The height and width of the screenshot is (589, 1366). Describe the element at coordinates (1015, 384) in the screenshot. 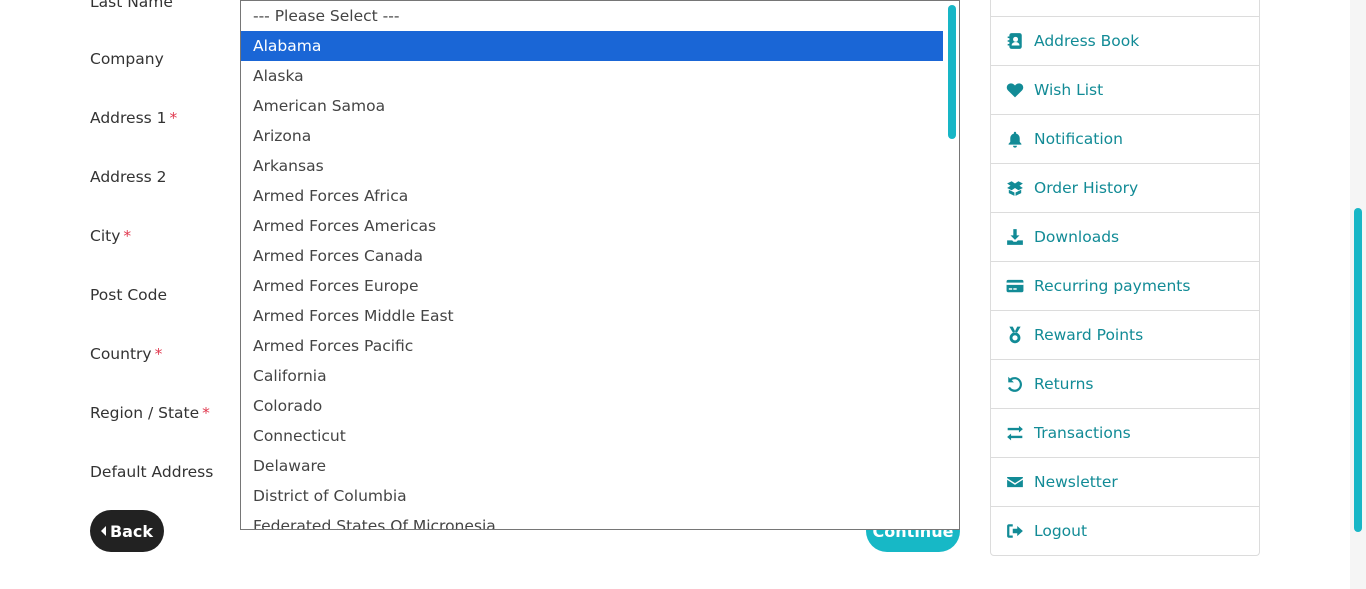

I see `undo-icon` at that location.